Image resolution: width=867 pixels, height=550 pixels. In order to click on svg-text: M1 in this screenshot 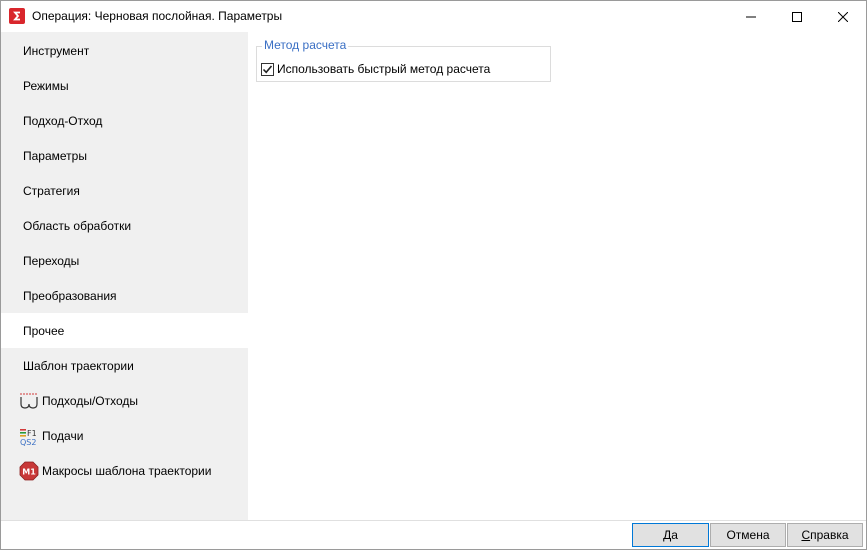, I will do `click(29, 471)`.